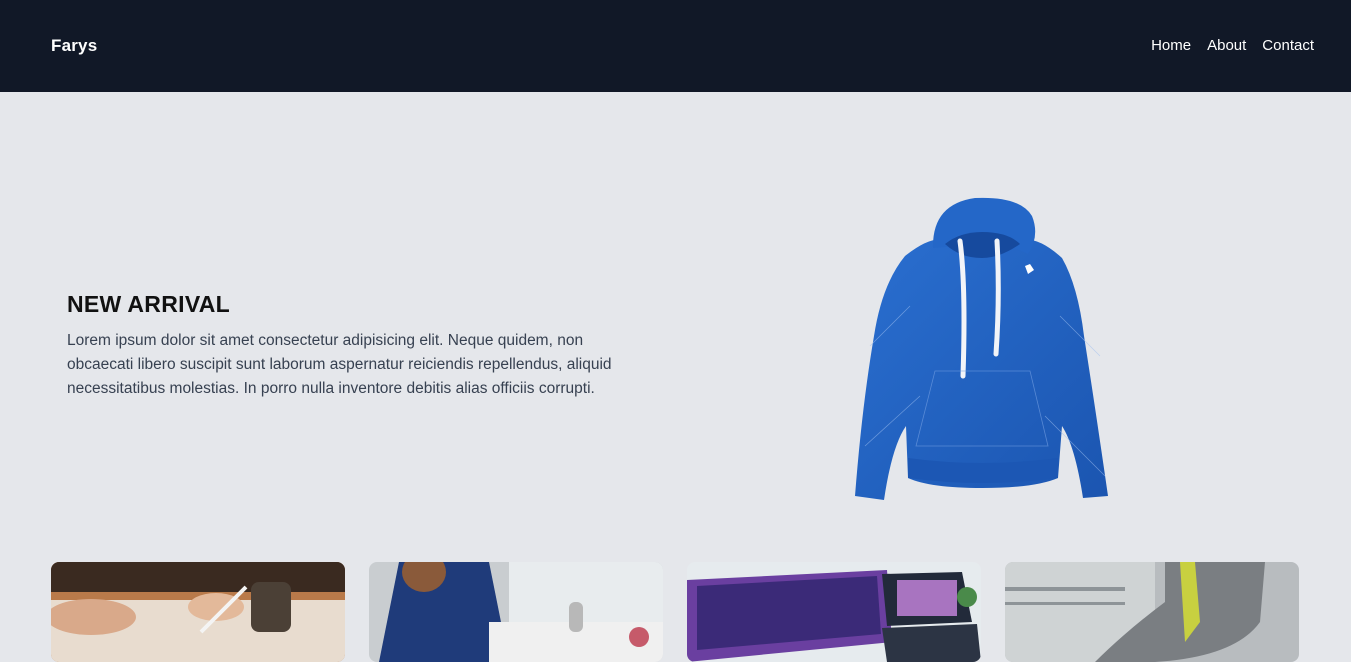  I want to click on card-hands-drawing, so click(198, 612).